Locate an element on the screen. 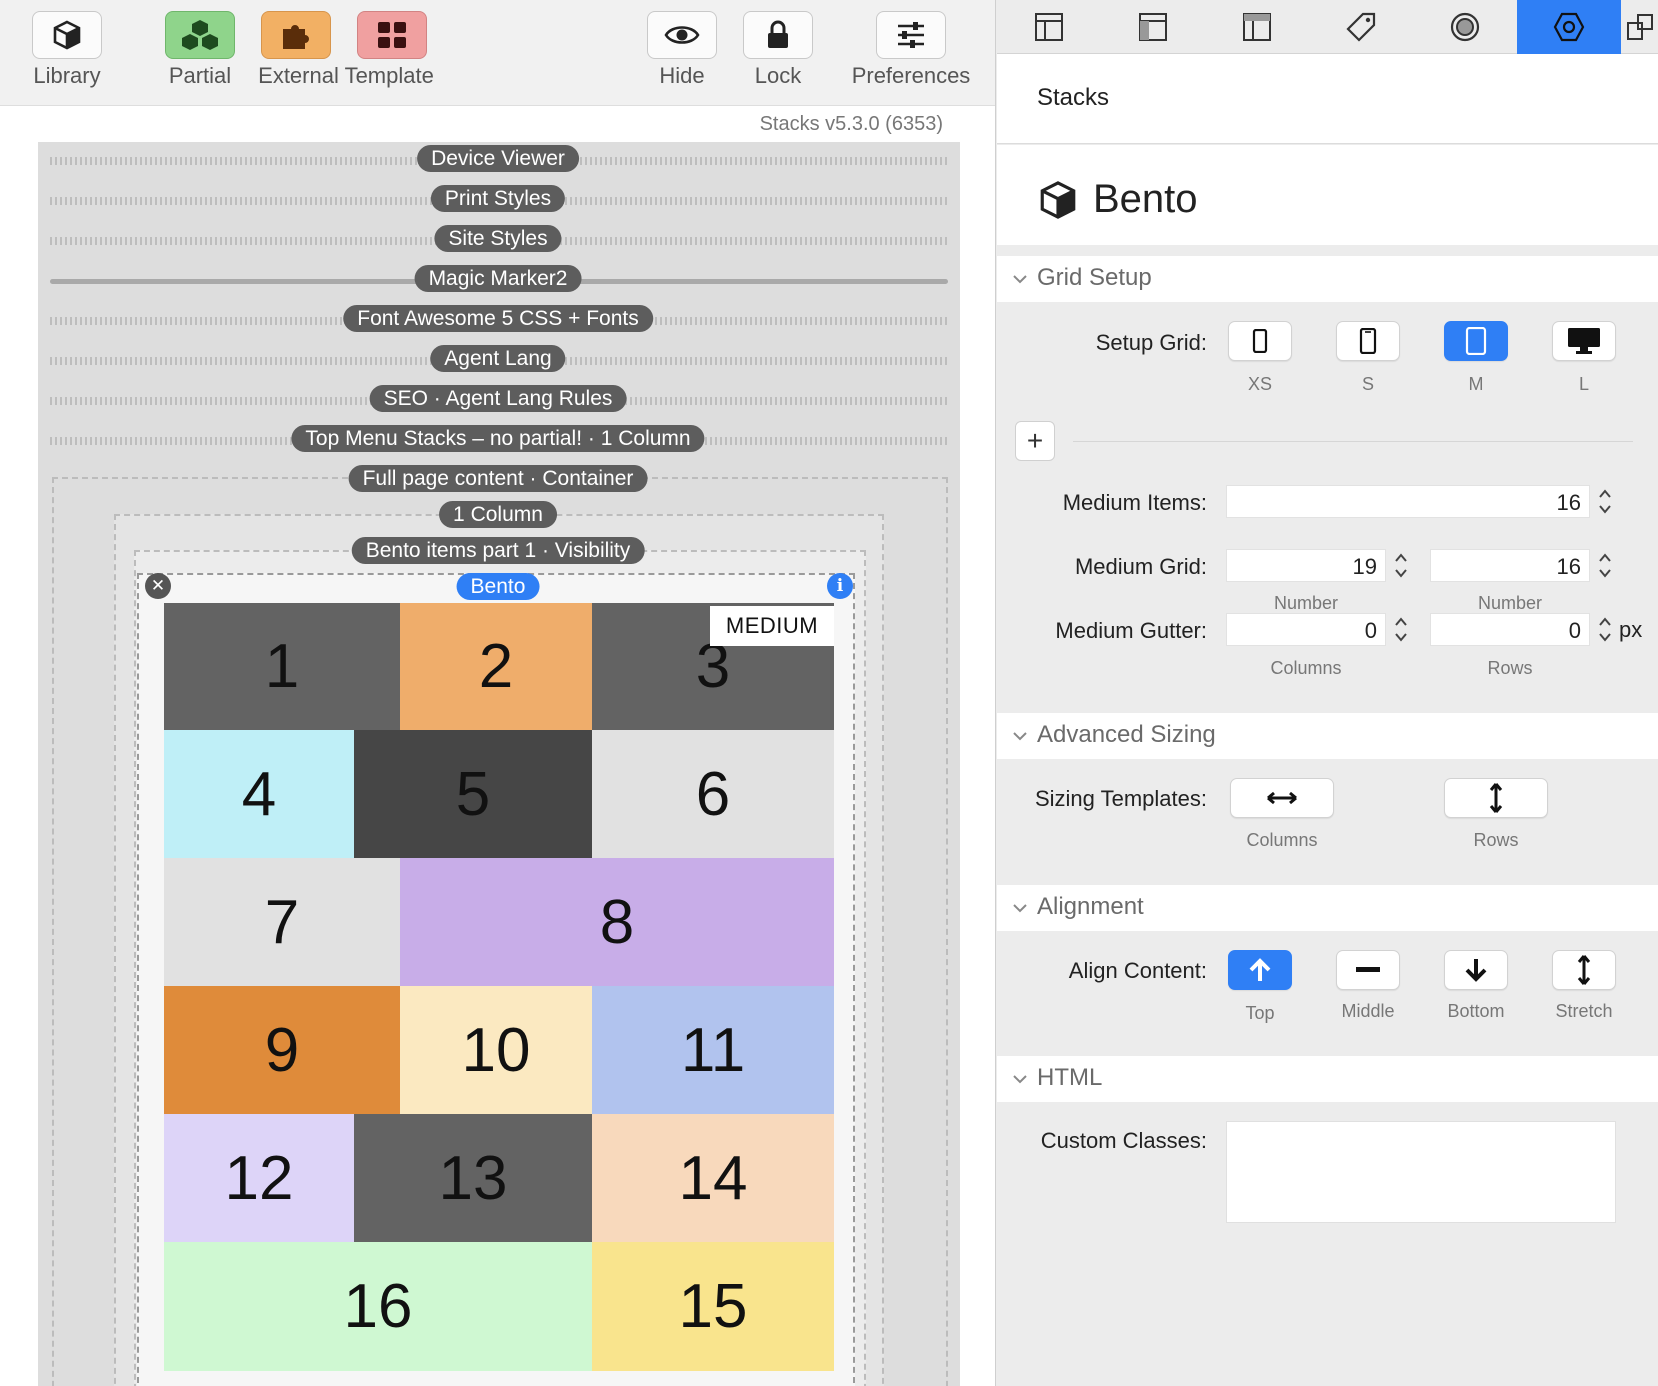 The image size is (1658, 1386). arrow-up-icon is located at coordinates (1260, 969).